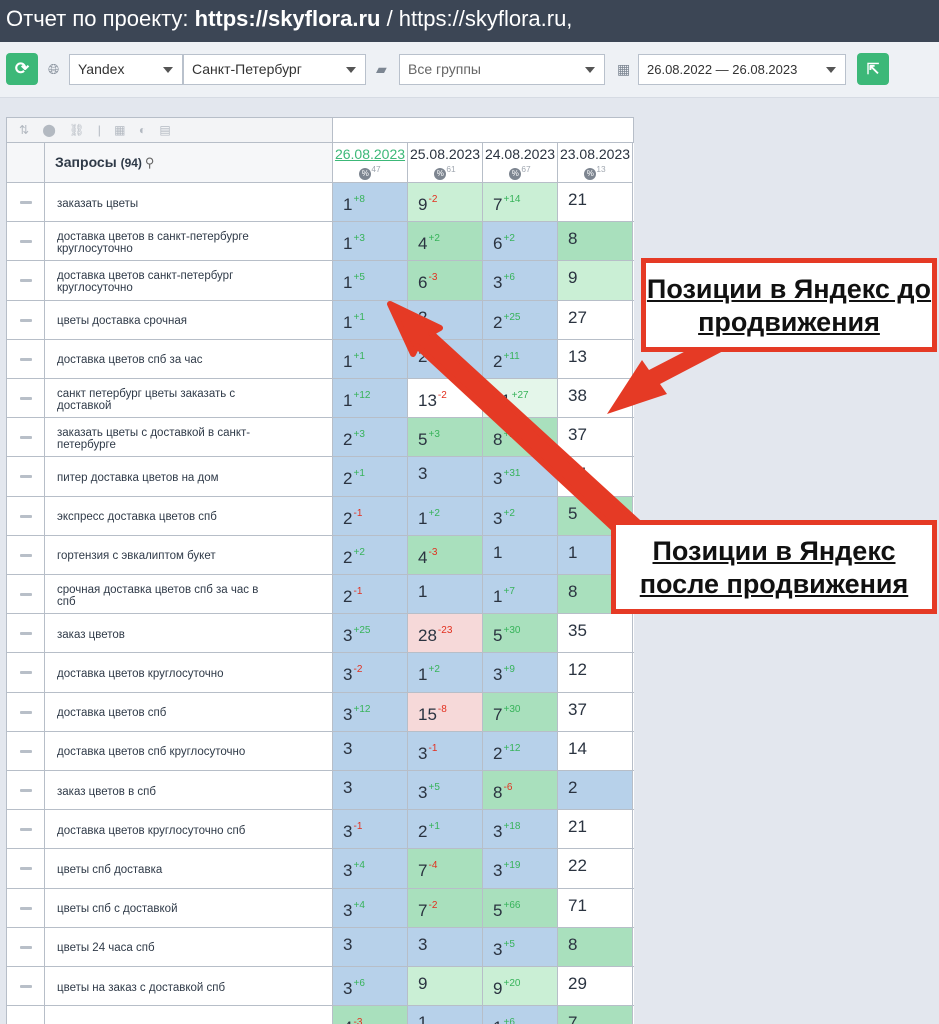 This screenshot has width=939, height=1024. What do you see at coordinates (789, 305) in the screenshot?
I see `callout-before: Позиции в Яндекс до продвижения` at bounding box center [789, 305].